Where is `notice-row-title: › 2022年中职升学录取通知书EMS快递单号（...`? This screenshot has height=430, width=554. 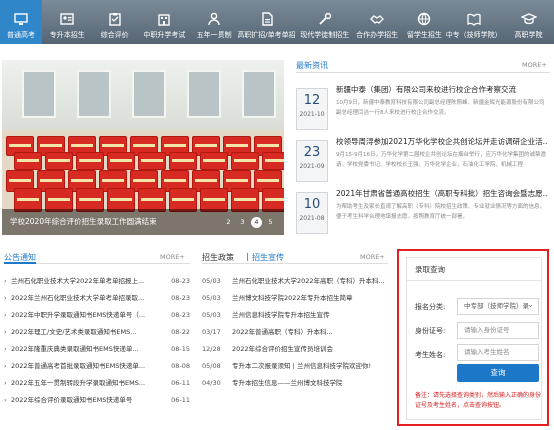
notice-row-title: › 2022年中职升学录取通知书EMS快递单号（... is located at coordinates (79, 315).